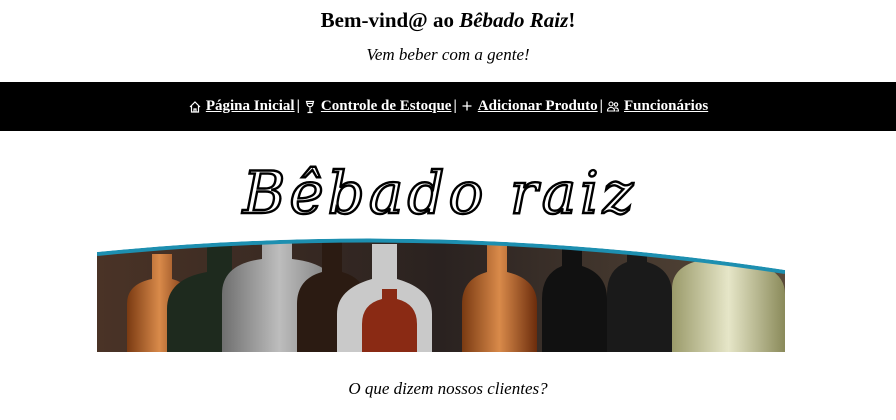  What do you see at coordinates (613, 107) in the screenshot?
I see `people-icon` at bounding box center [613, 107].